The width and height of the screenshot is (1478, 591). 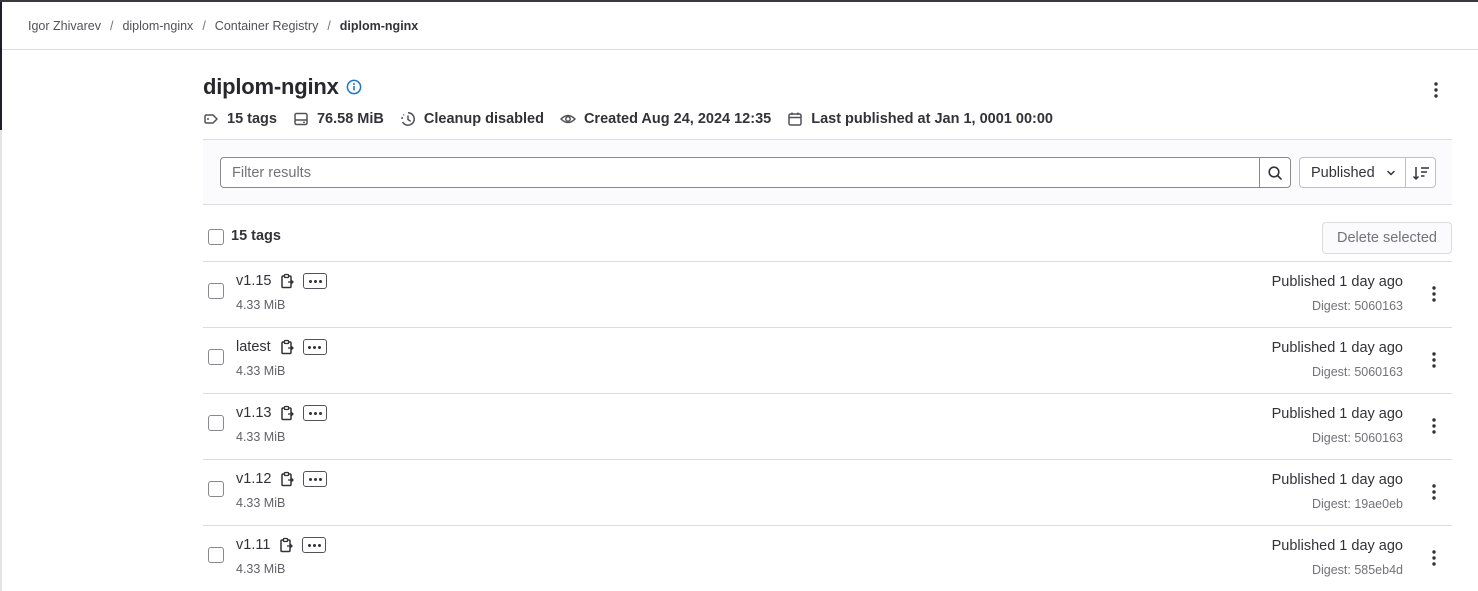 I want to click on filter-bar: Published, so click(x=827, y=172).